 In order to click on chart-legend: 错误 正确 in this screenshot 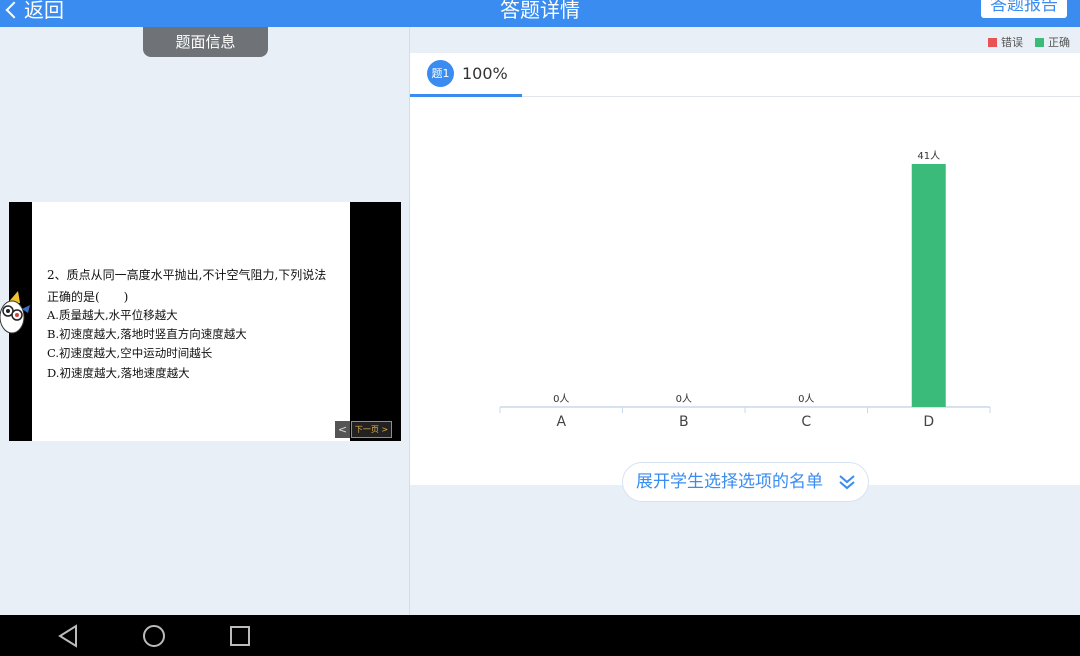, I will do `click(1025, 42)`.